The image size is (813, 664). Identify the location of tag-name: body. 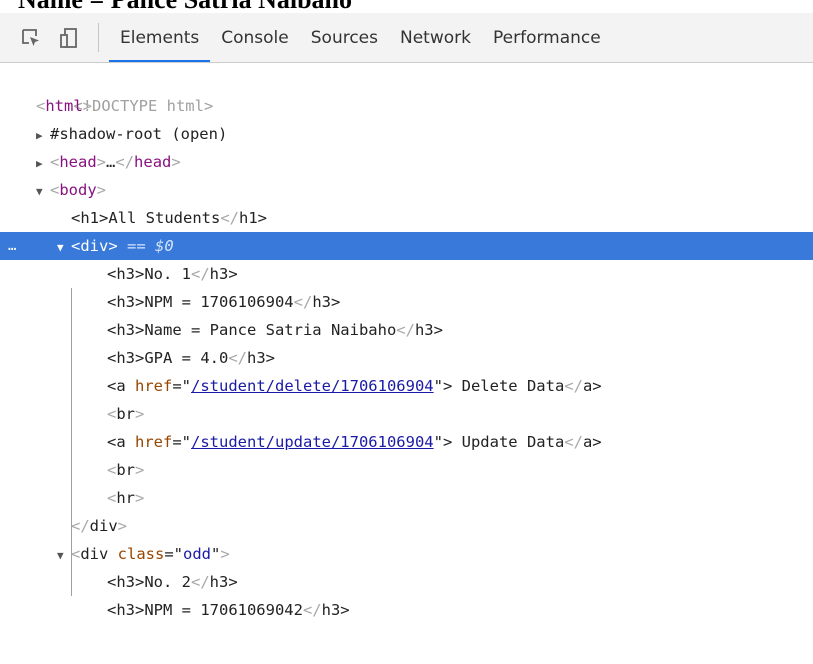
(78, 190).